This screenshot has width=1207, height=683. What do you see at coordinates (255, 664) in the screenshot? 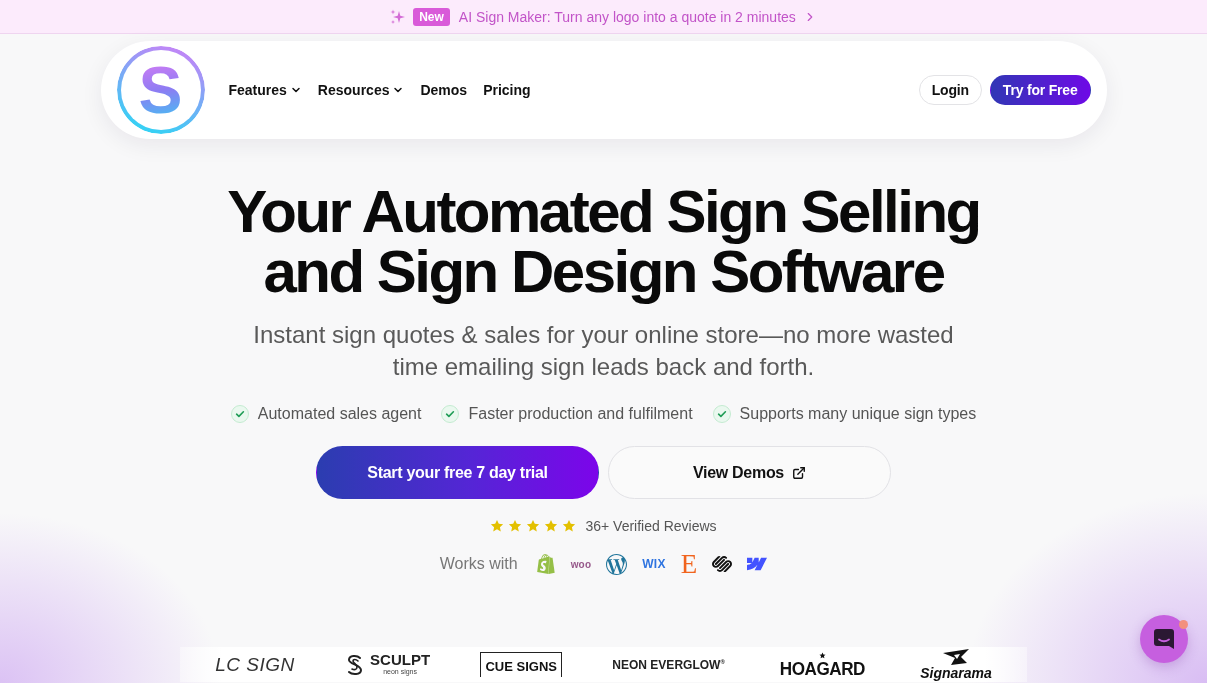
I see `customer-wordmark: LC SIGN` at bounding box center [255, 664].